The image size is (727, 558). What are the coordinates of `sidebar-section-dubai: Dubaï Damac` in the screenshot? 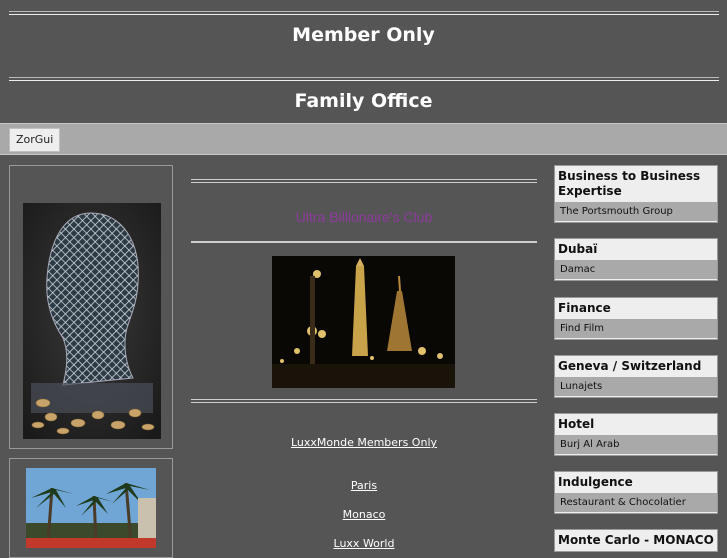 It's located at (636, 259).